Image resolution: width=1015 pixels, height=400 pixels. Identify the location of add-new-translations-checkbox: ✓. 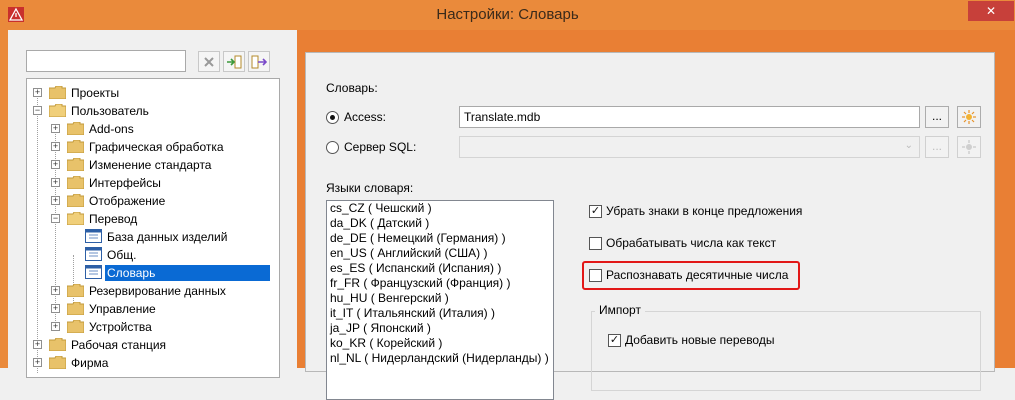
(614, 340).